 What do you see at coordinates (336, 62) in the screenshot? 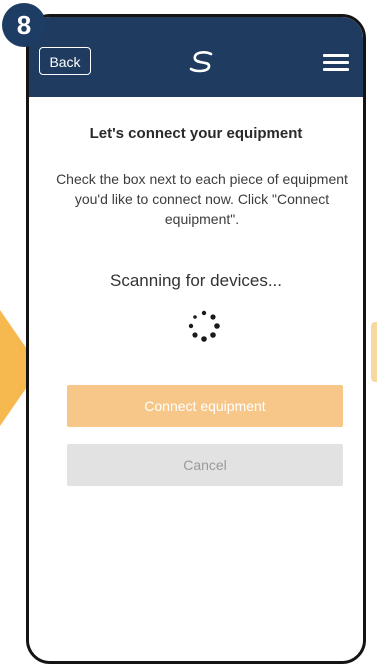
I see `hamburger-menu-icon` at bounding box center [336, 62].